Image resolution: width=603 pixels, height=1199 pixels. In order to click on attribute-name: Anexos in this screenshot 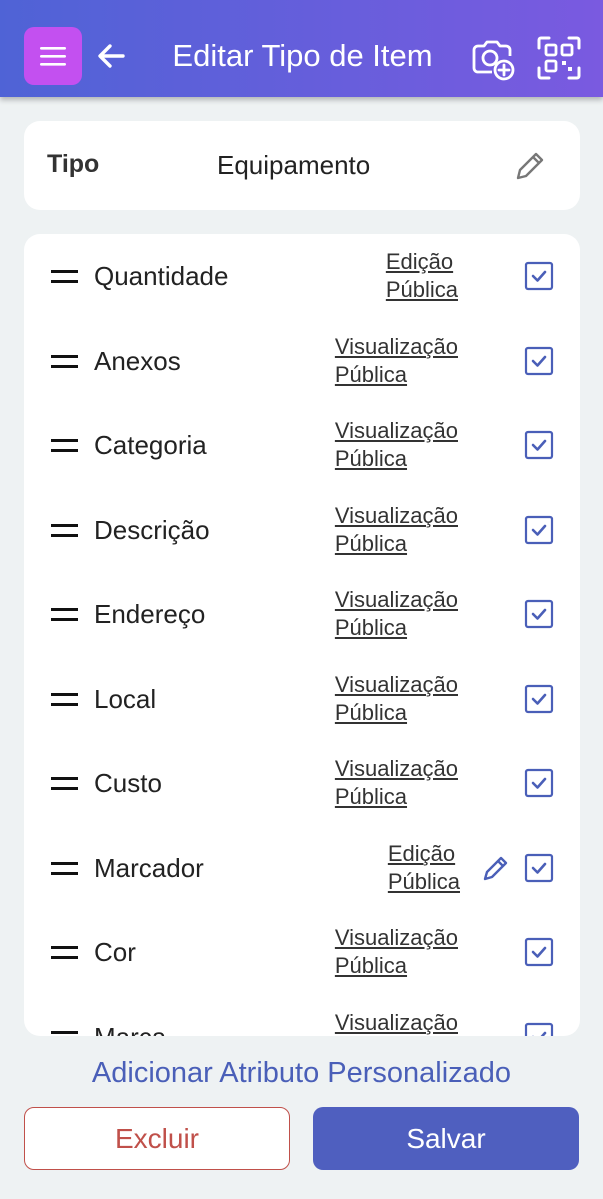, I will do `click(137, 360)`.